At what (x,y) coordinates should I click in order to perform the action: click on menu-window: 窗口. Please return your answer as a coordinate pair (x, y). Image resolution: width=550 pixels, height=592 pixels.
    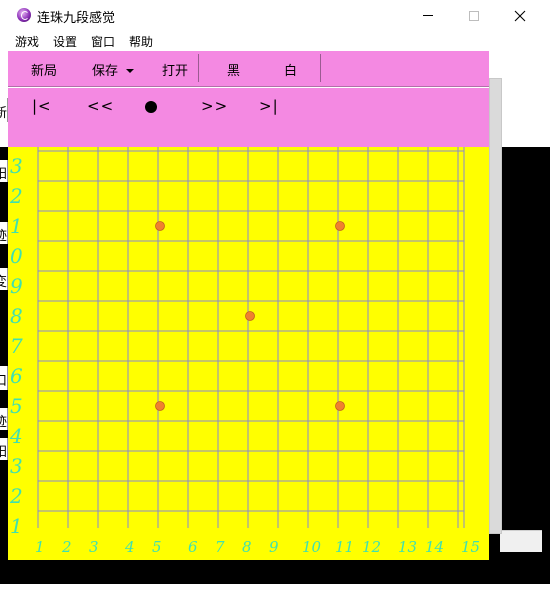
    Looking at the image, I should click on (103, 41).